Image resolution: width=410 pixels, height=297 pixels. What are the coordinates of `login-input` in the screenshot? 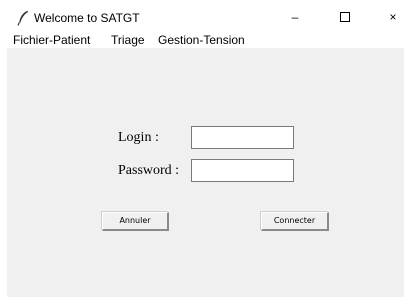 It's located at (242, 137).